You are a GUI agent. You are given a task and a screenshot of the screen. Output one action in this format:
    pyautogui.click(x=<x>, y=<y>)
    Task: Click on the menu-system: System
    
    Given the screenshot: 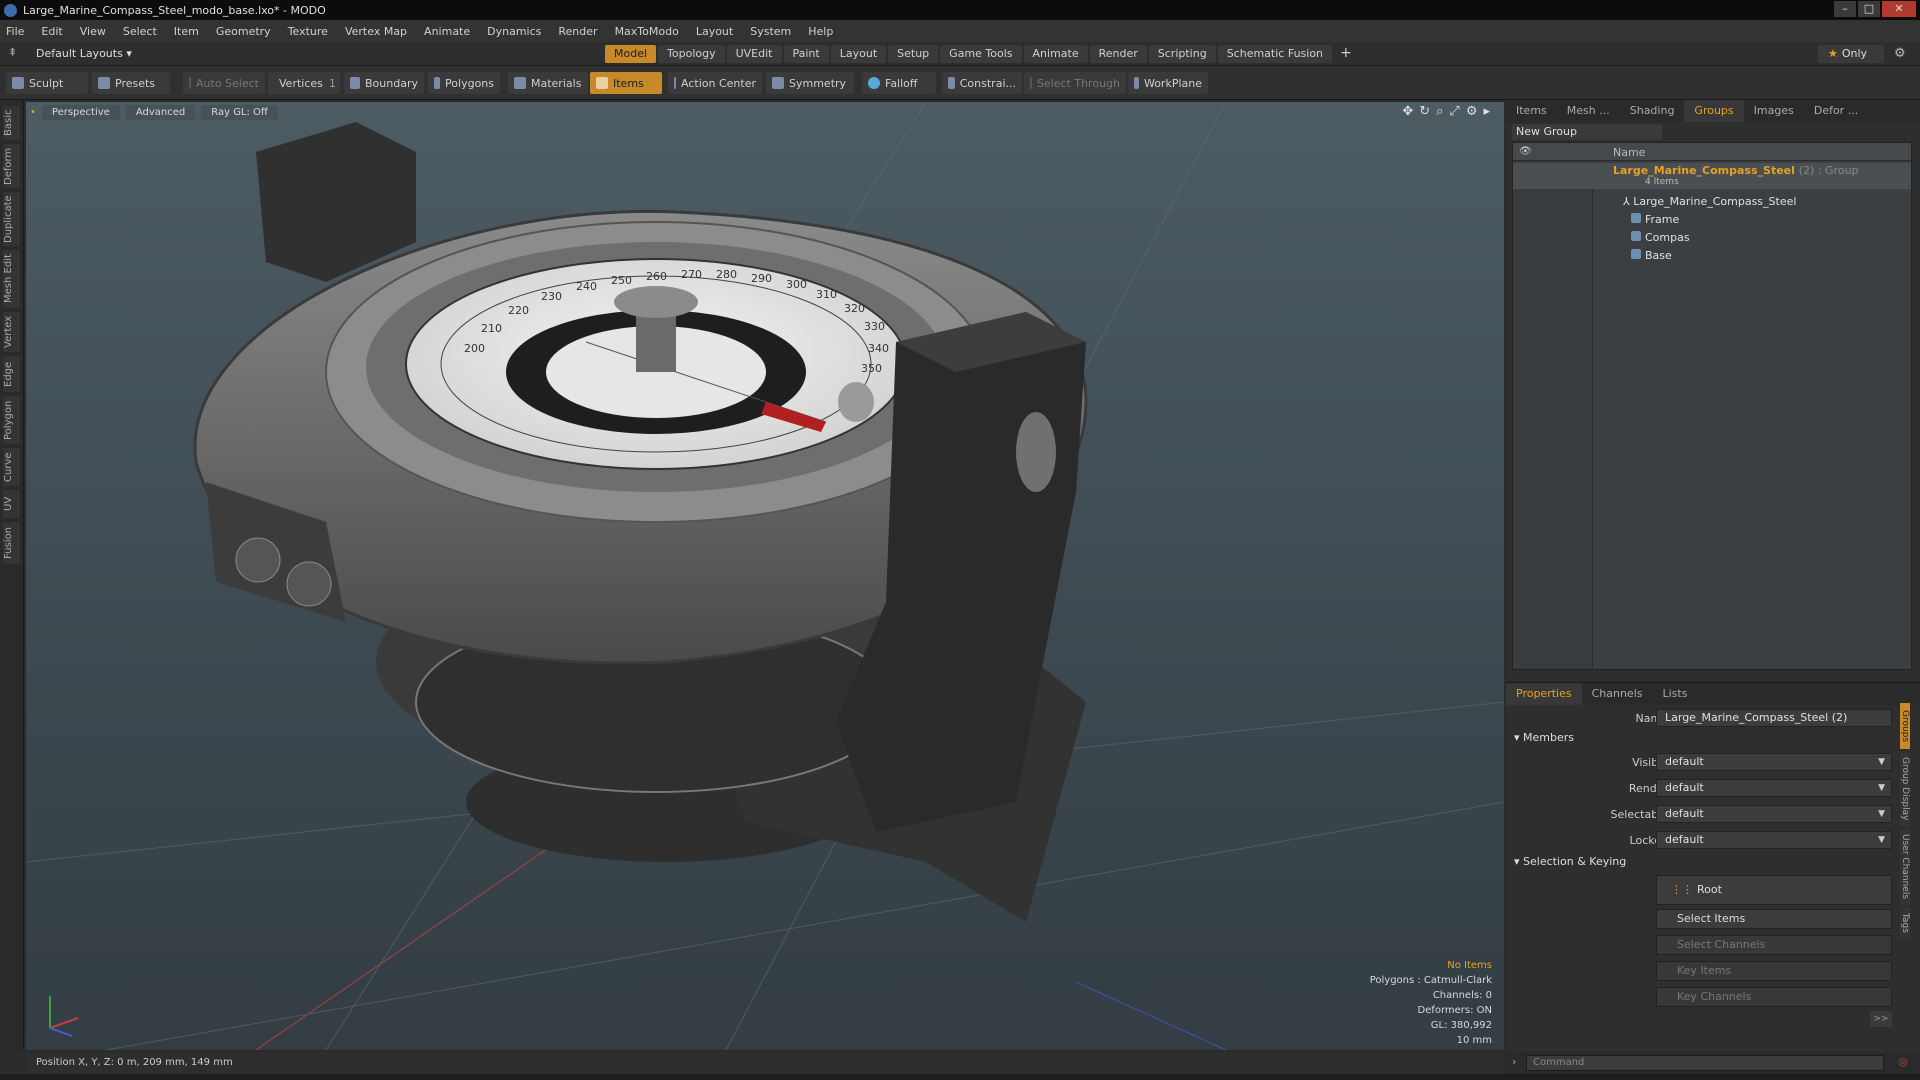 What is the action you would take?
    pyautogui.click(x=770, y=31)
    